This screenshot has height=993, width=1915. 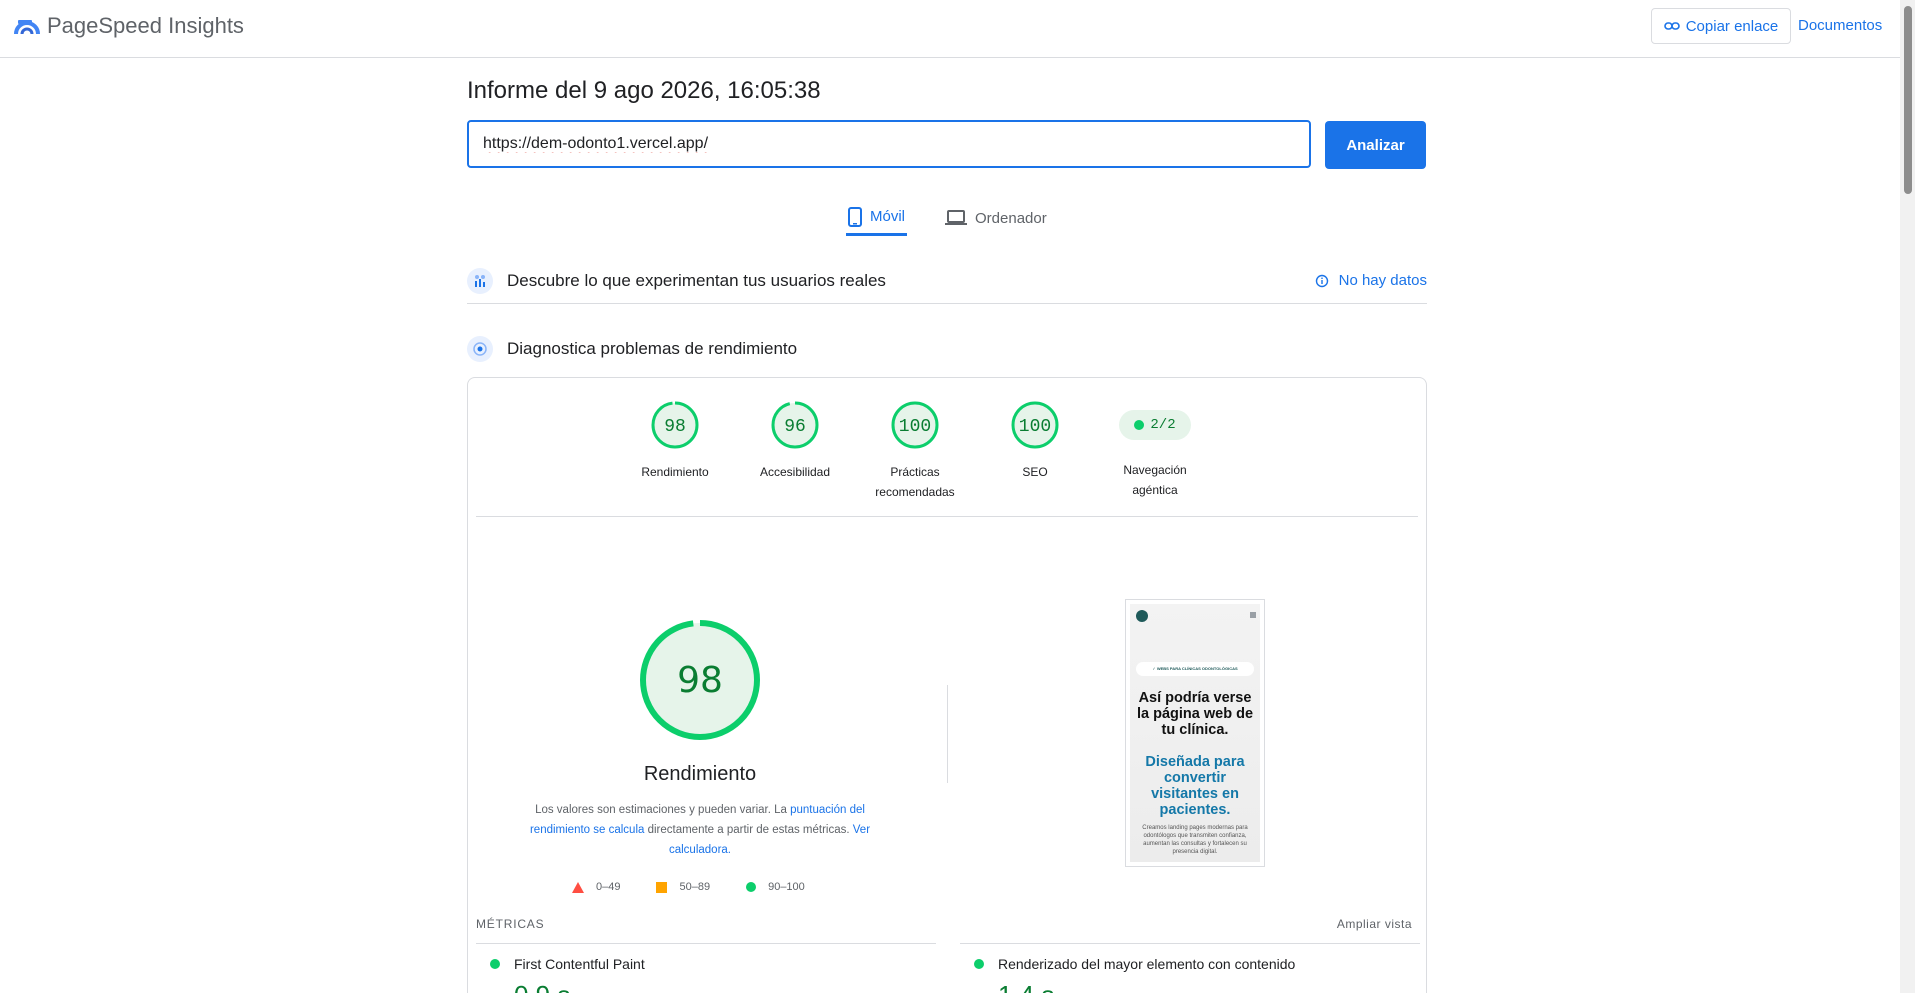 I want to click on site-menu-icon, so click(x=1253, y=615).